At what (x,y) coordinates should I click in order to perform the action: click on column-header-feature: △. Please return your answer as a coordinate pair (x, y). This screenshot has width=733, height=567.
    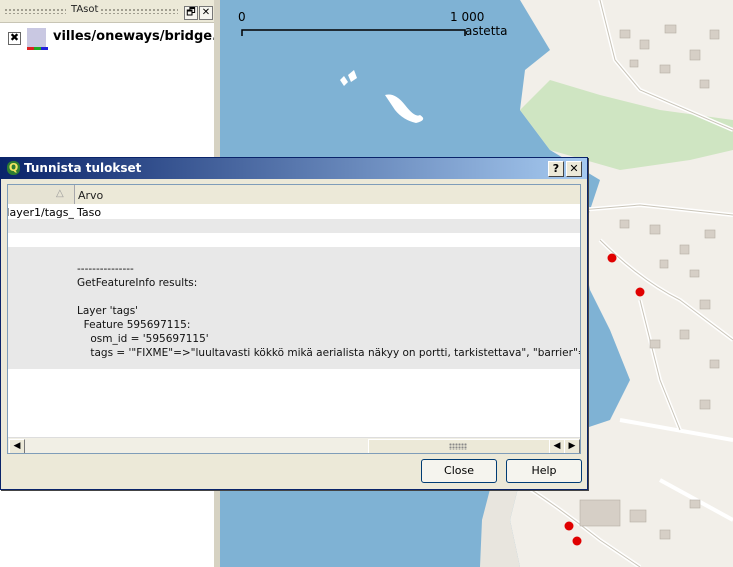
    Looking at the image, I should click on (41, 194).